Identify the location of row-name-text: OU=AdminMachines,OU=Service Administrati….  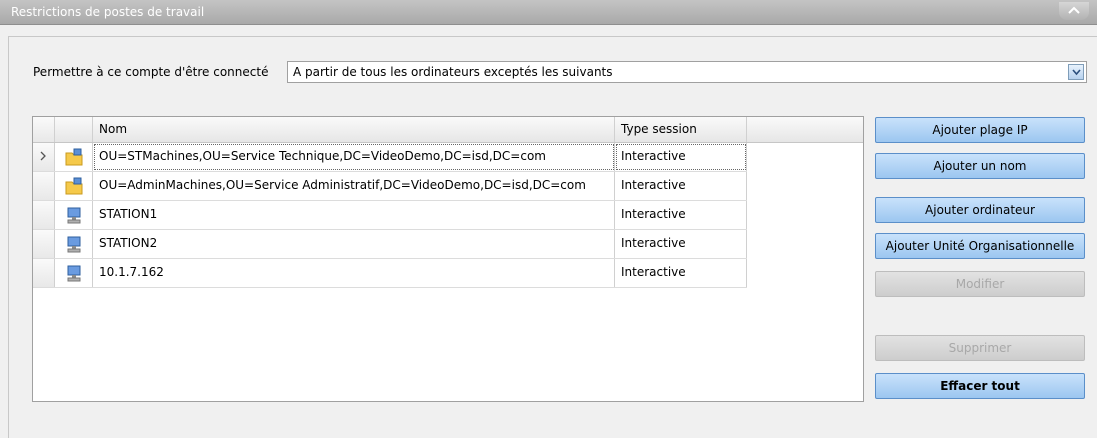
(342, 185).